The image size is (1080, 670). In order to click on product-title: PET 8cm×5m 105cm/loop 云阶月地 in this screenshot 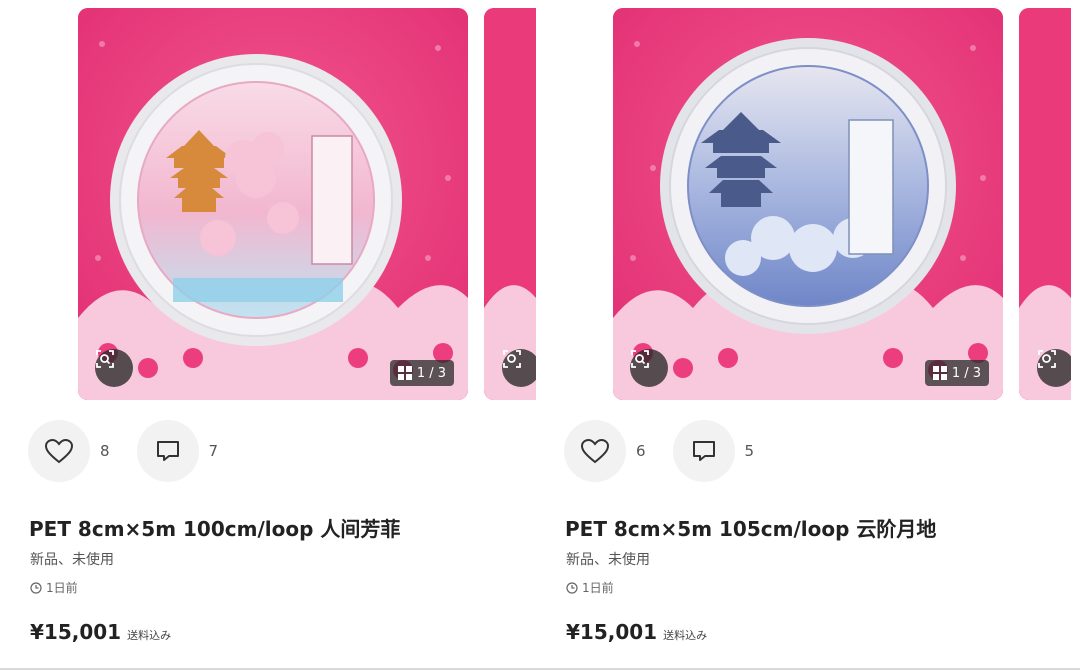, I will do `click(750, 527)`.